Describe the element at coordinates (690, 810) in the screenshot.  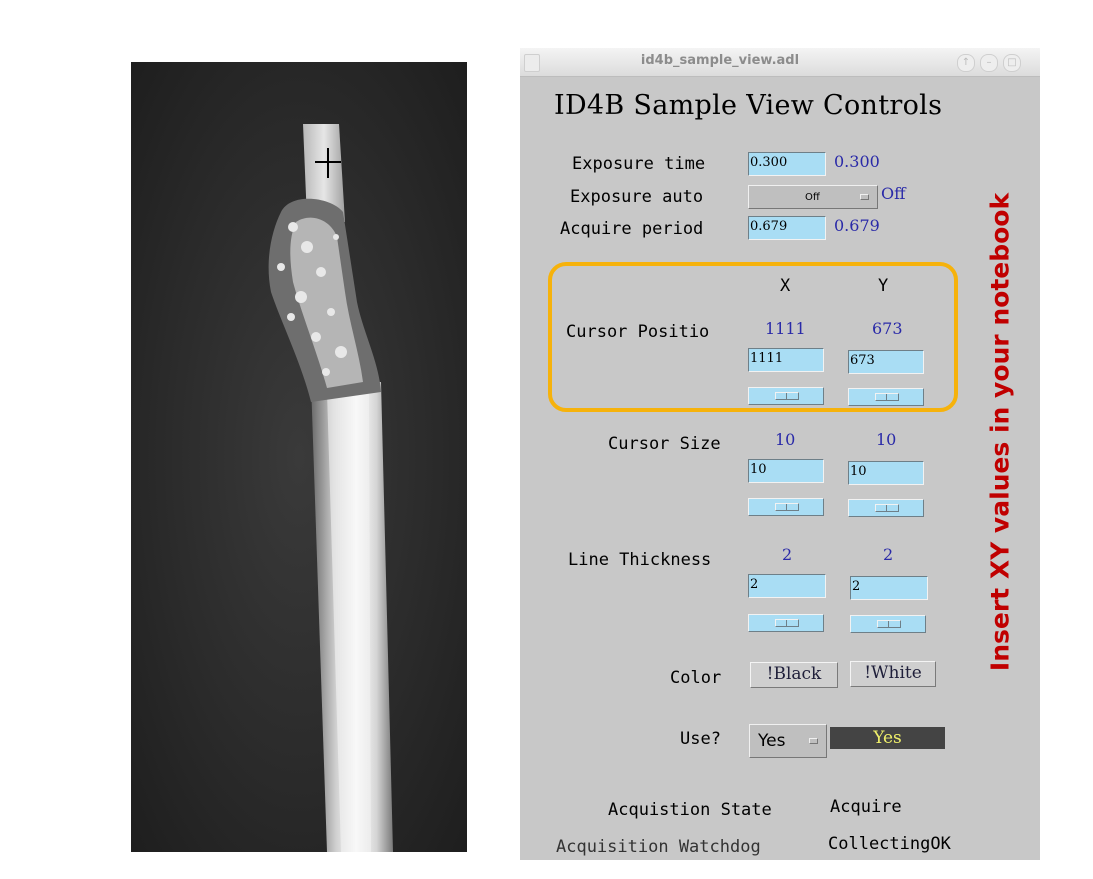
I see `acquisition-state-label: Acquistion State` at that location.